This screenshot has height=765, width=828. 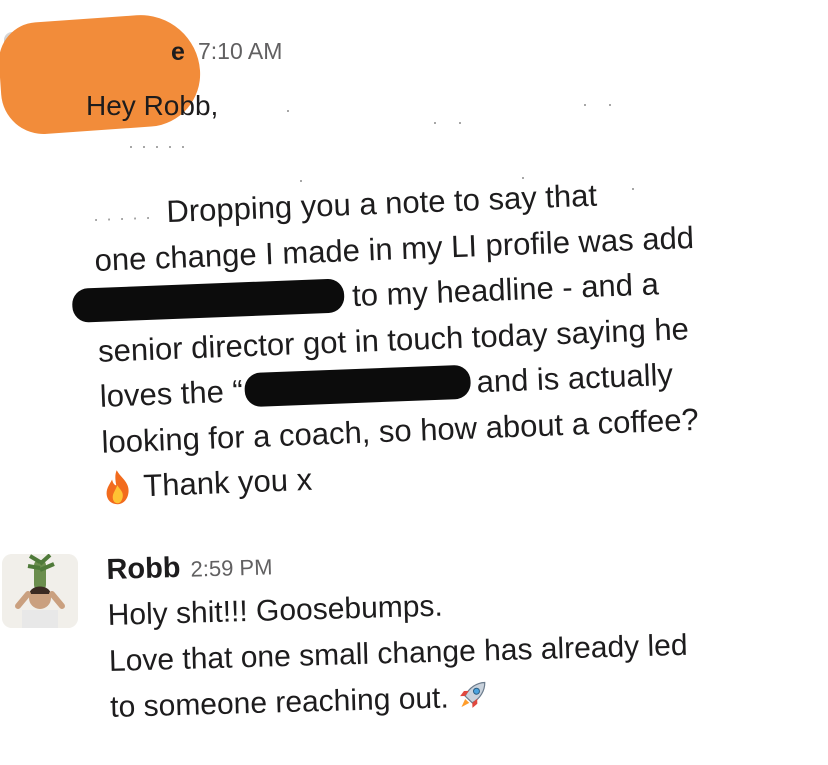 What do you see at coordinates (231, 567) in the screenshot?
I see `message-timestamp: 2:59 PM` at bounding box center [231, 567].